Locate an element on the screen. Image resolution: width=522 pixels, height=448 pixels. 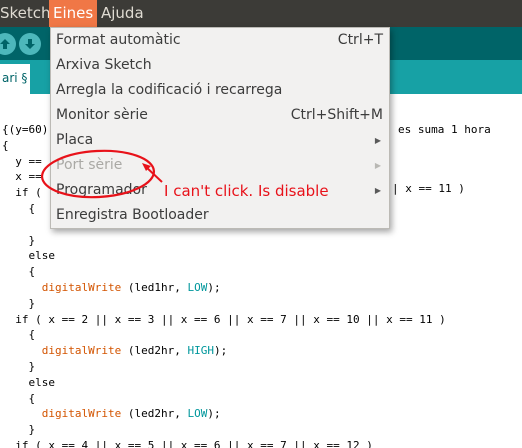
menu-item-label: Placa is located at coordinates (75, 140).